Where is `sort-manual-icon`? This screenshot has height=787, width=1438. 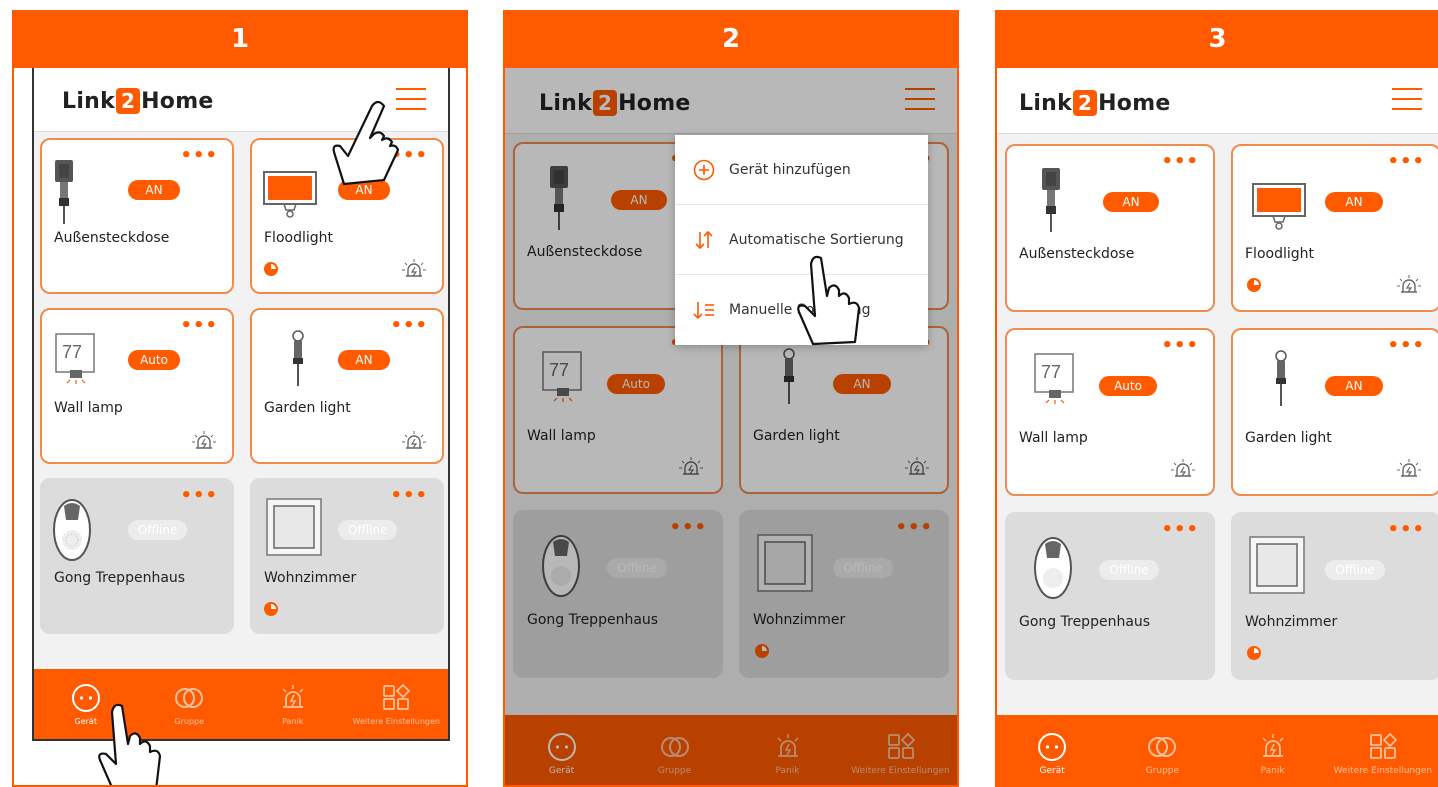
sort-manual-icon is located at coordinates (703, 311).